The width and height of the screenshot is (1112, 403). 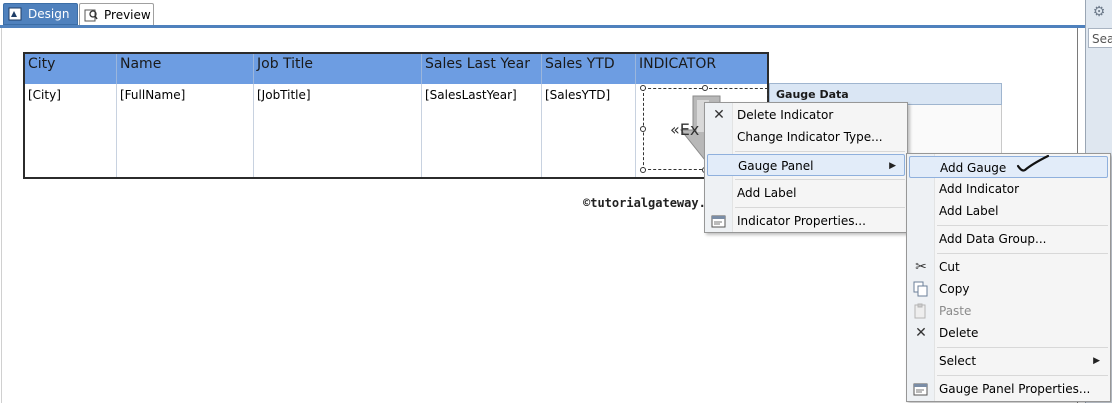 I want to click on tab-preview: Preview, so click(x=116, y=14).